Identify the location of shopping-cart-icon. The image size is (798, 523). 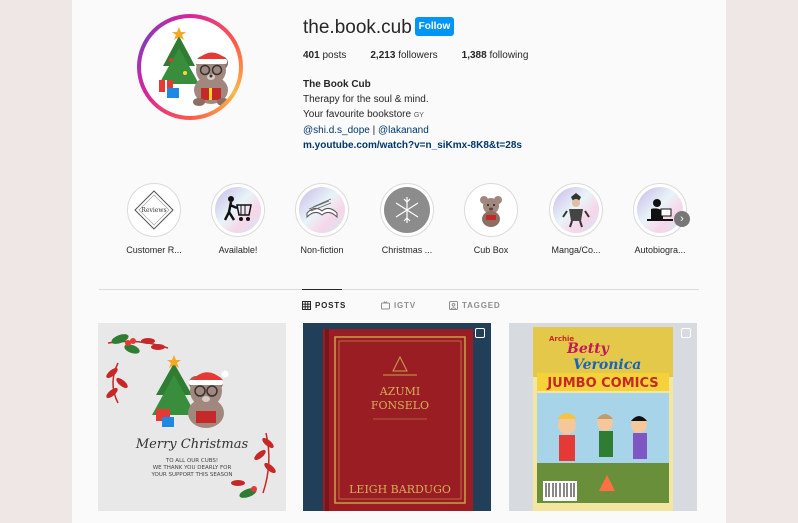
(237, 208).